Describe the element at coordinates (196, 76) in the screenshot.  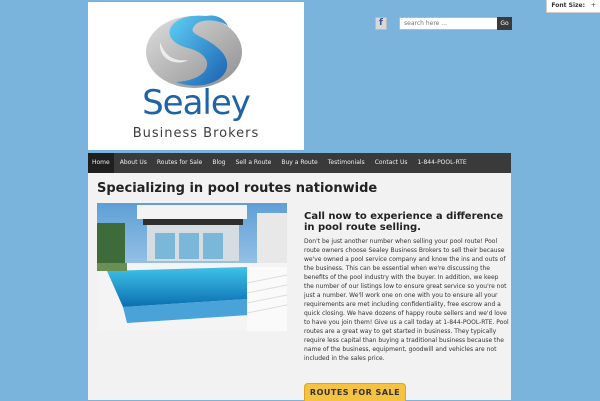
I see `logo: Sealey Business Brokers` at that location.